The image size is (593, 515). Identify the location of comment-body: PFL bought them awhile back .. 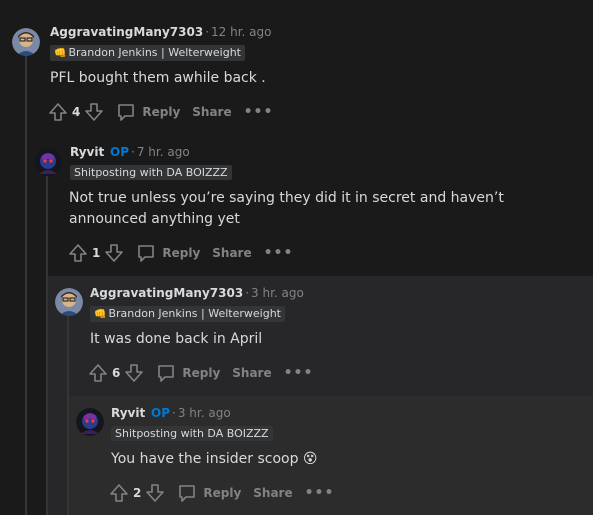
(158, 78).